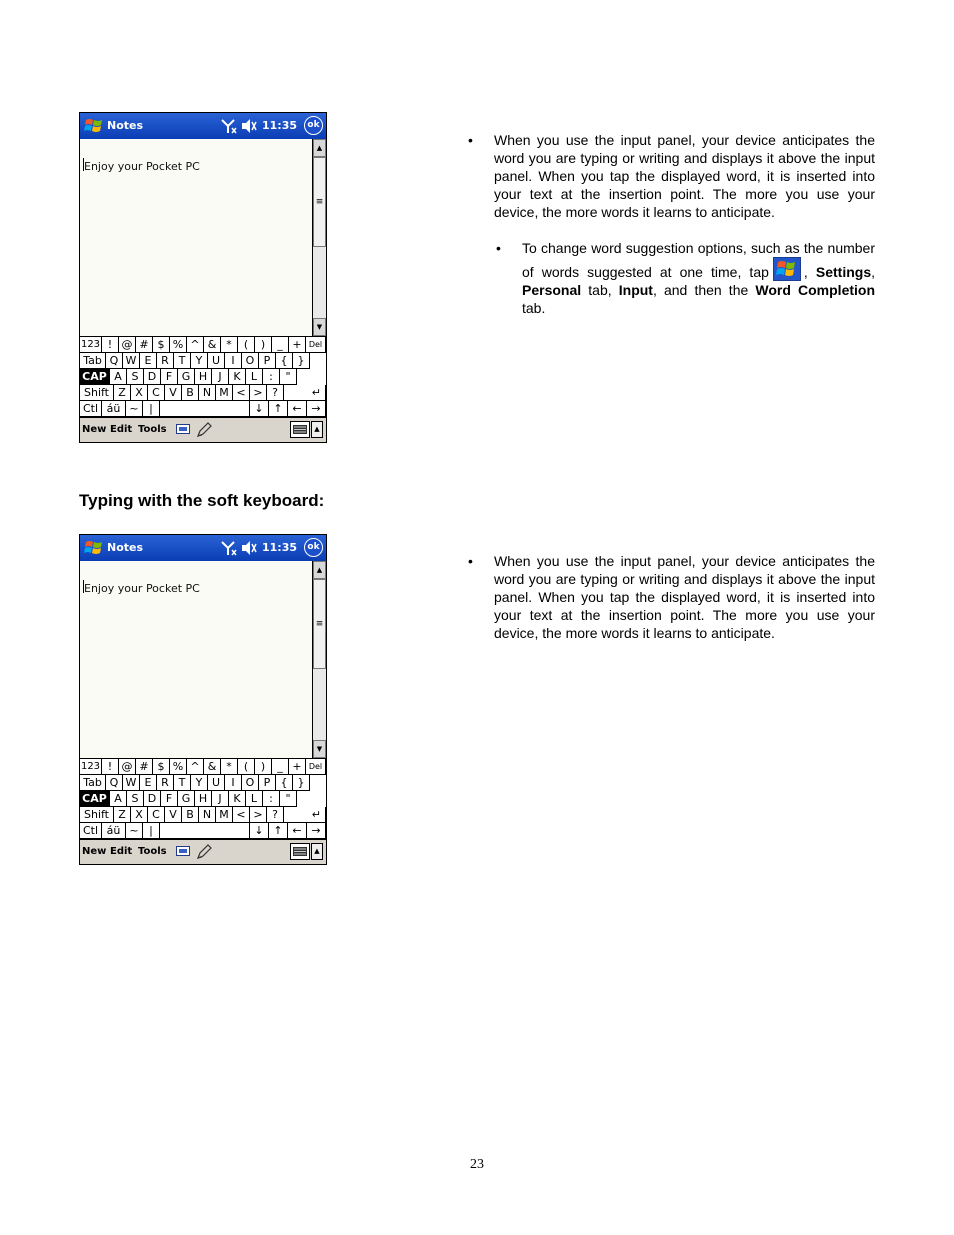  Describe the element at coordinates (258, 815) in the screenshot. I see `key: >` at that location.